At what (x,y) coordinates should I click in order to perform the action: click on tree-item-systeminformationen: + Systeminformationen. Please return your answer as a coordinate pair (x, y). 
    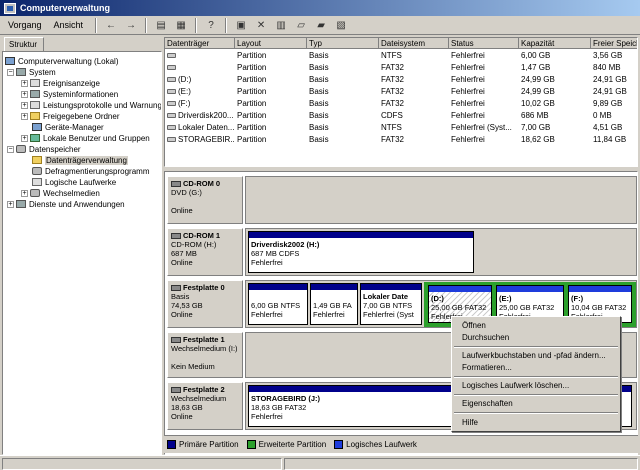
    Looking at the image, I should click on (69, 94).